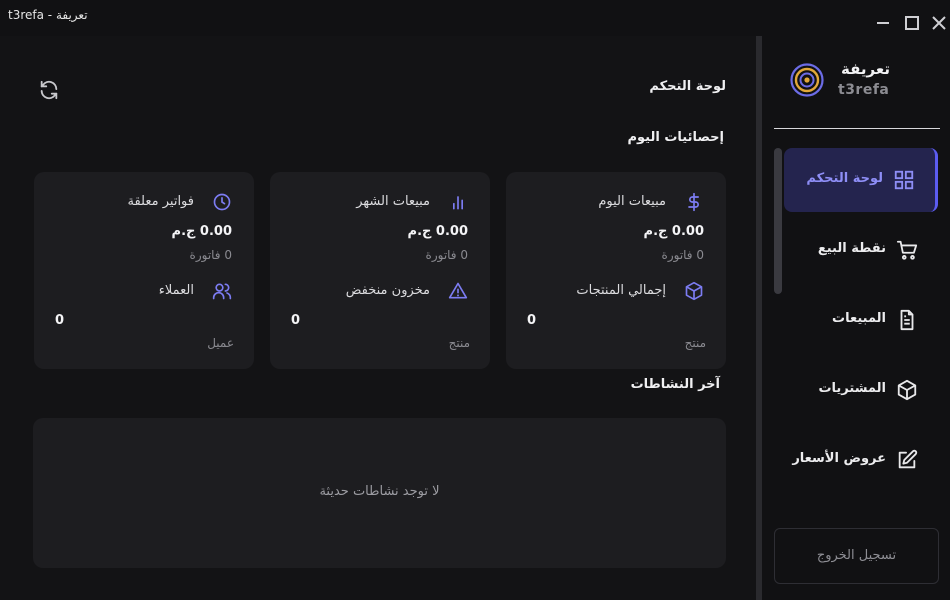 Image resolution: width=950 pixels, height=600 pixels. What do you see at coordinates (48, 15) in the screenshot?
I see `window-title: t3refa - تعريفة` at bounding box center [48, 15].